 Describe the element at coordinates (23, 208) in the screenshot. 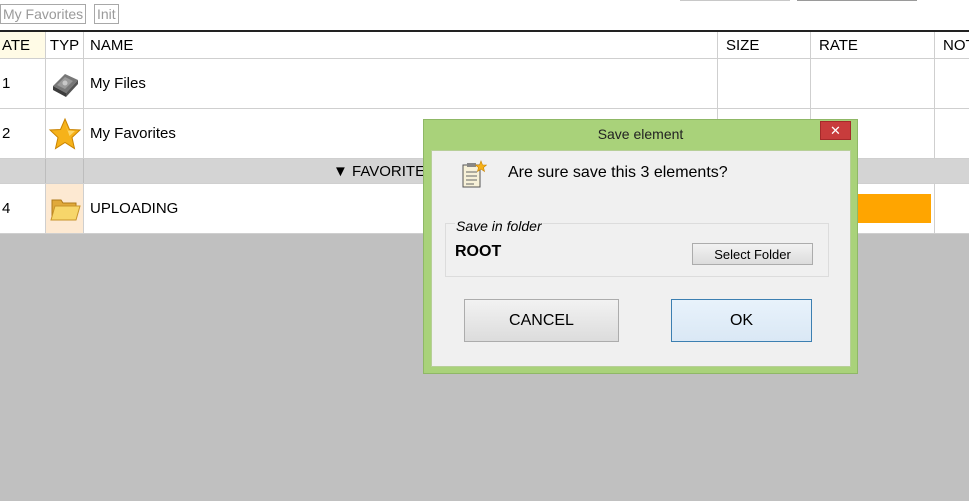

I see `row-id: 4` at that location.